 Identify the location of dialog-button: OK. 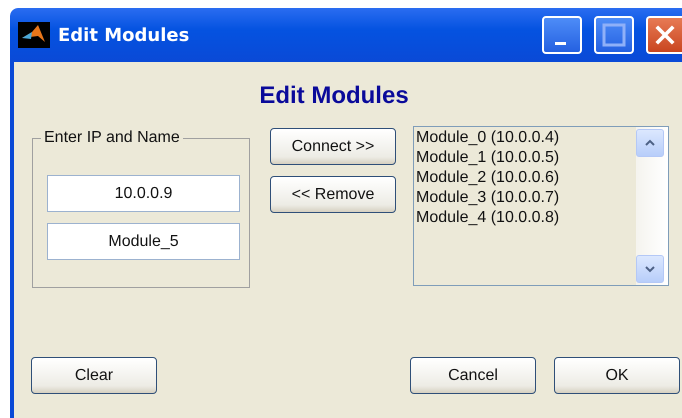
(617, 375).